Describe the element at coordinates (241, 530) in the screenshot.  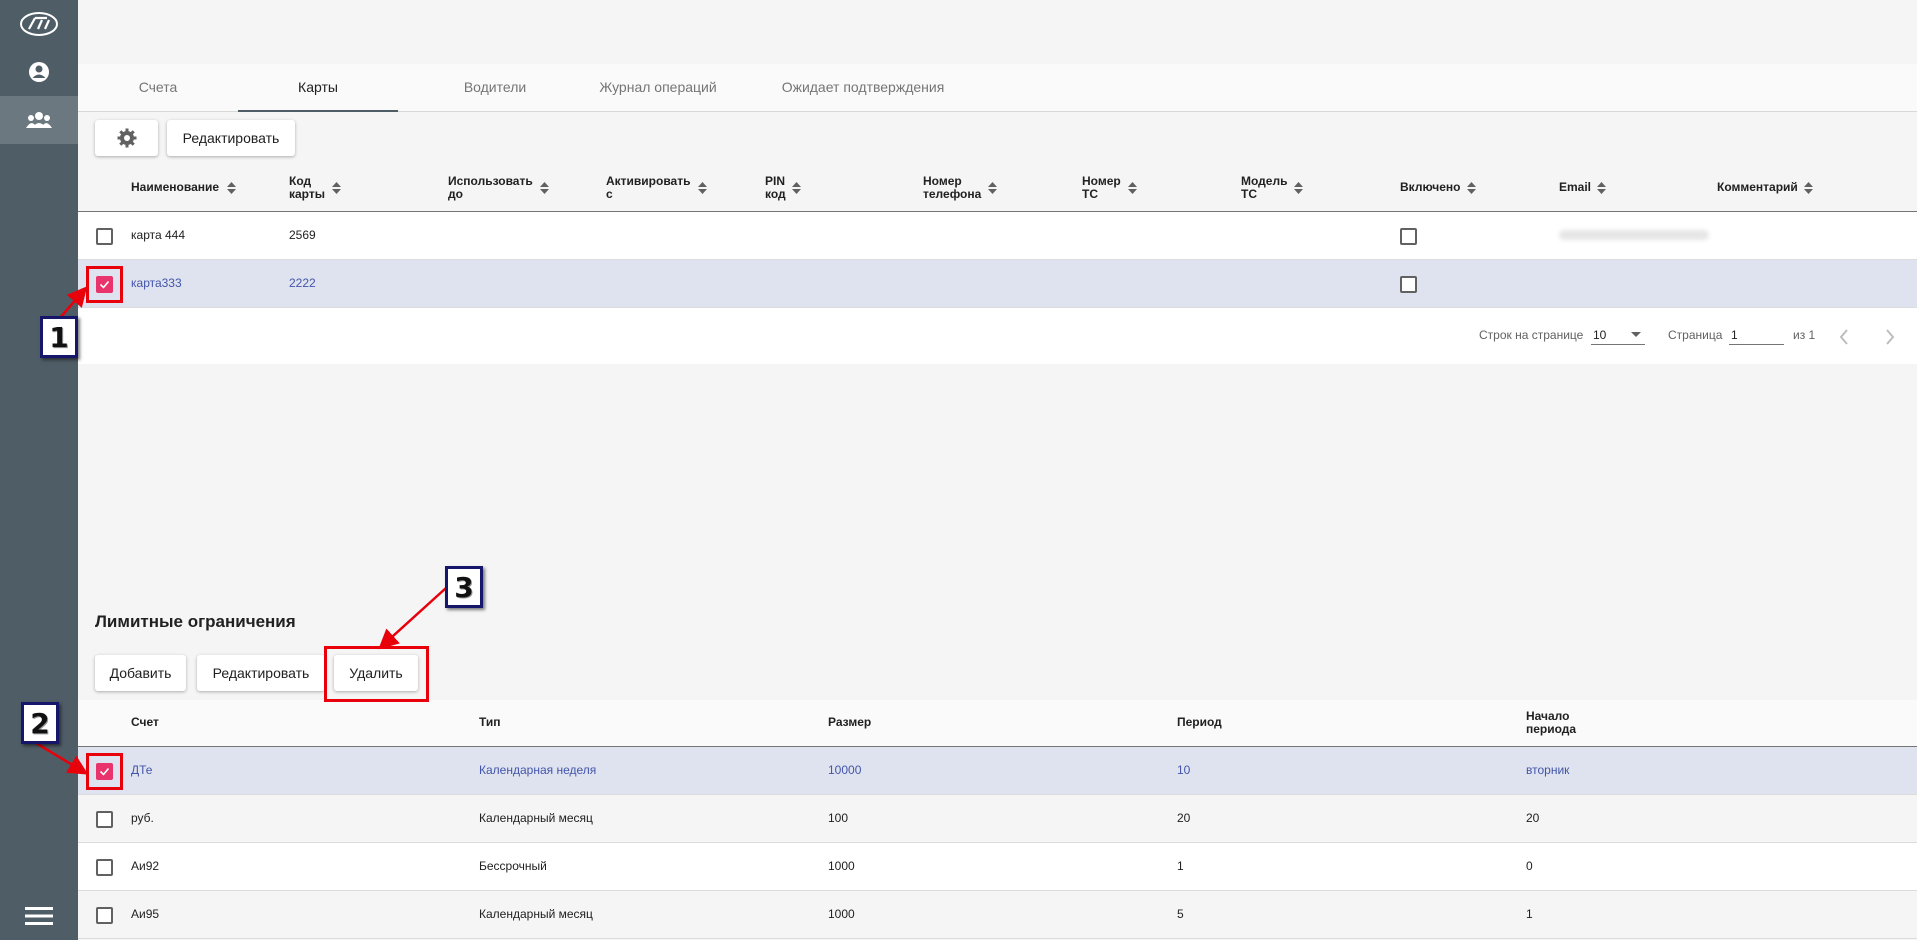
I see `annotation-arrows` at that location.